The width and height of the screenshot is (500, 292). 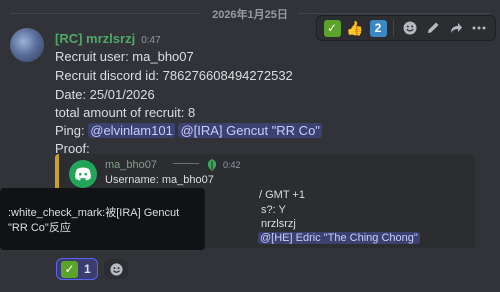 I want to click on pencil-icon, so click(x=433, y=27).